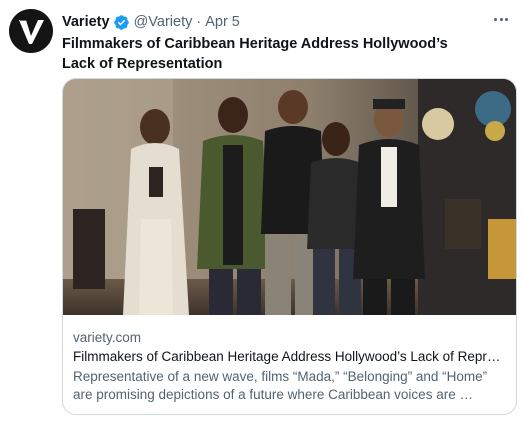 The height and width of the screenshot is (422, 523). I want to click on avatar, so click(31, 31).